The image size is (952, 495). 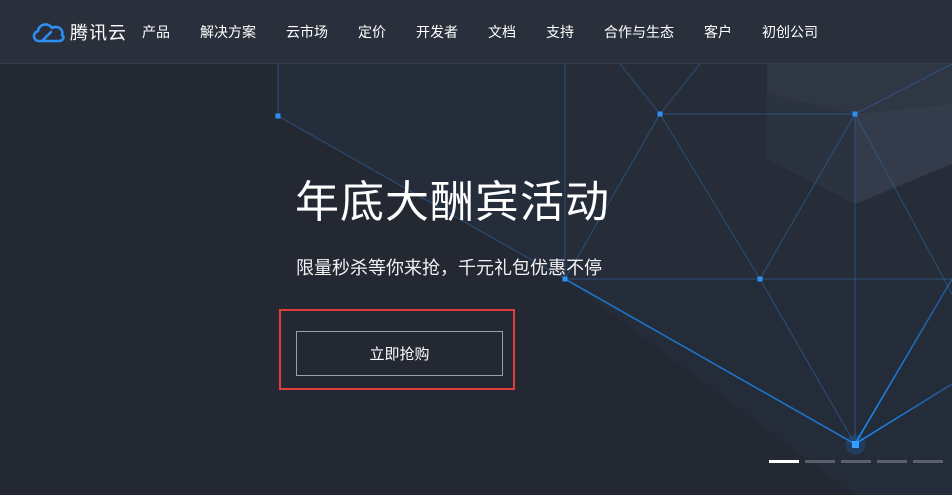 I want to click on brand-logo: 腾讯云, so click(x=86, y=32).